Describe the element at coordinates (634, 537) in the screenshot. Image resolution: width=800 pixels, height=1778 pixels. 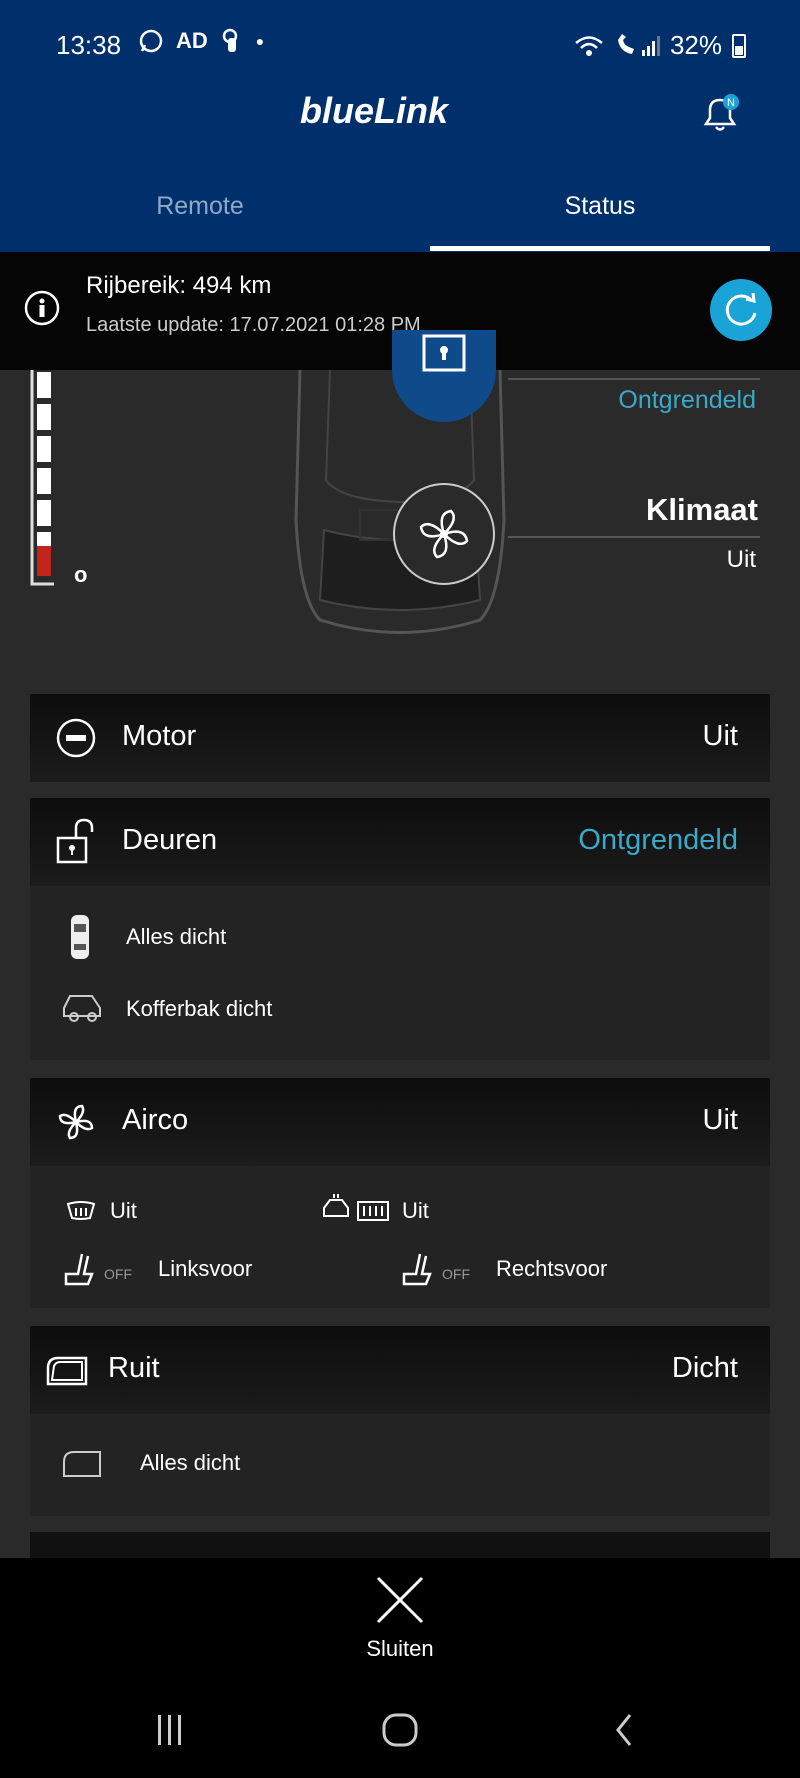
I see `climate-callout-line` at that location.